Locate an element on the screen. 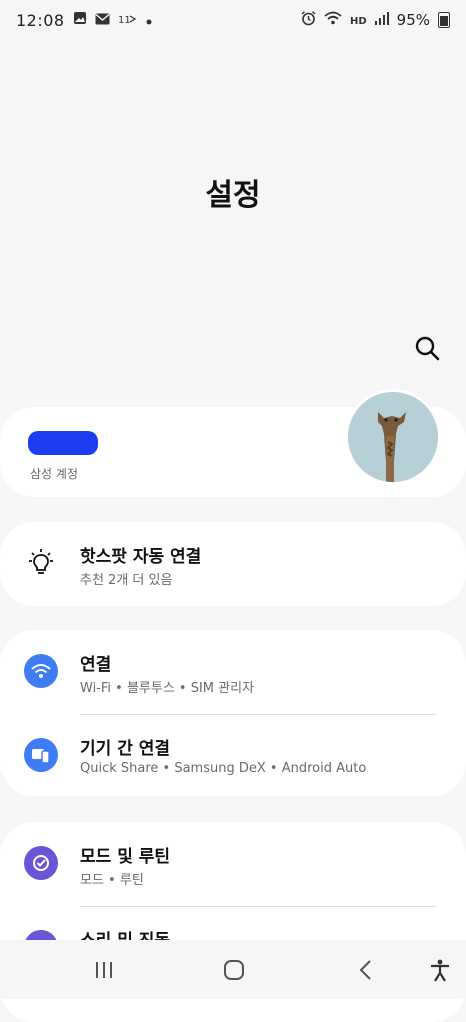 This screenshot has height=1022, width=466. modes-routines-icon is located at coordinates (41, 863).